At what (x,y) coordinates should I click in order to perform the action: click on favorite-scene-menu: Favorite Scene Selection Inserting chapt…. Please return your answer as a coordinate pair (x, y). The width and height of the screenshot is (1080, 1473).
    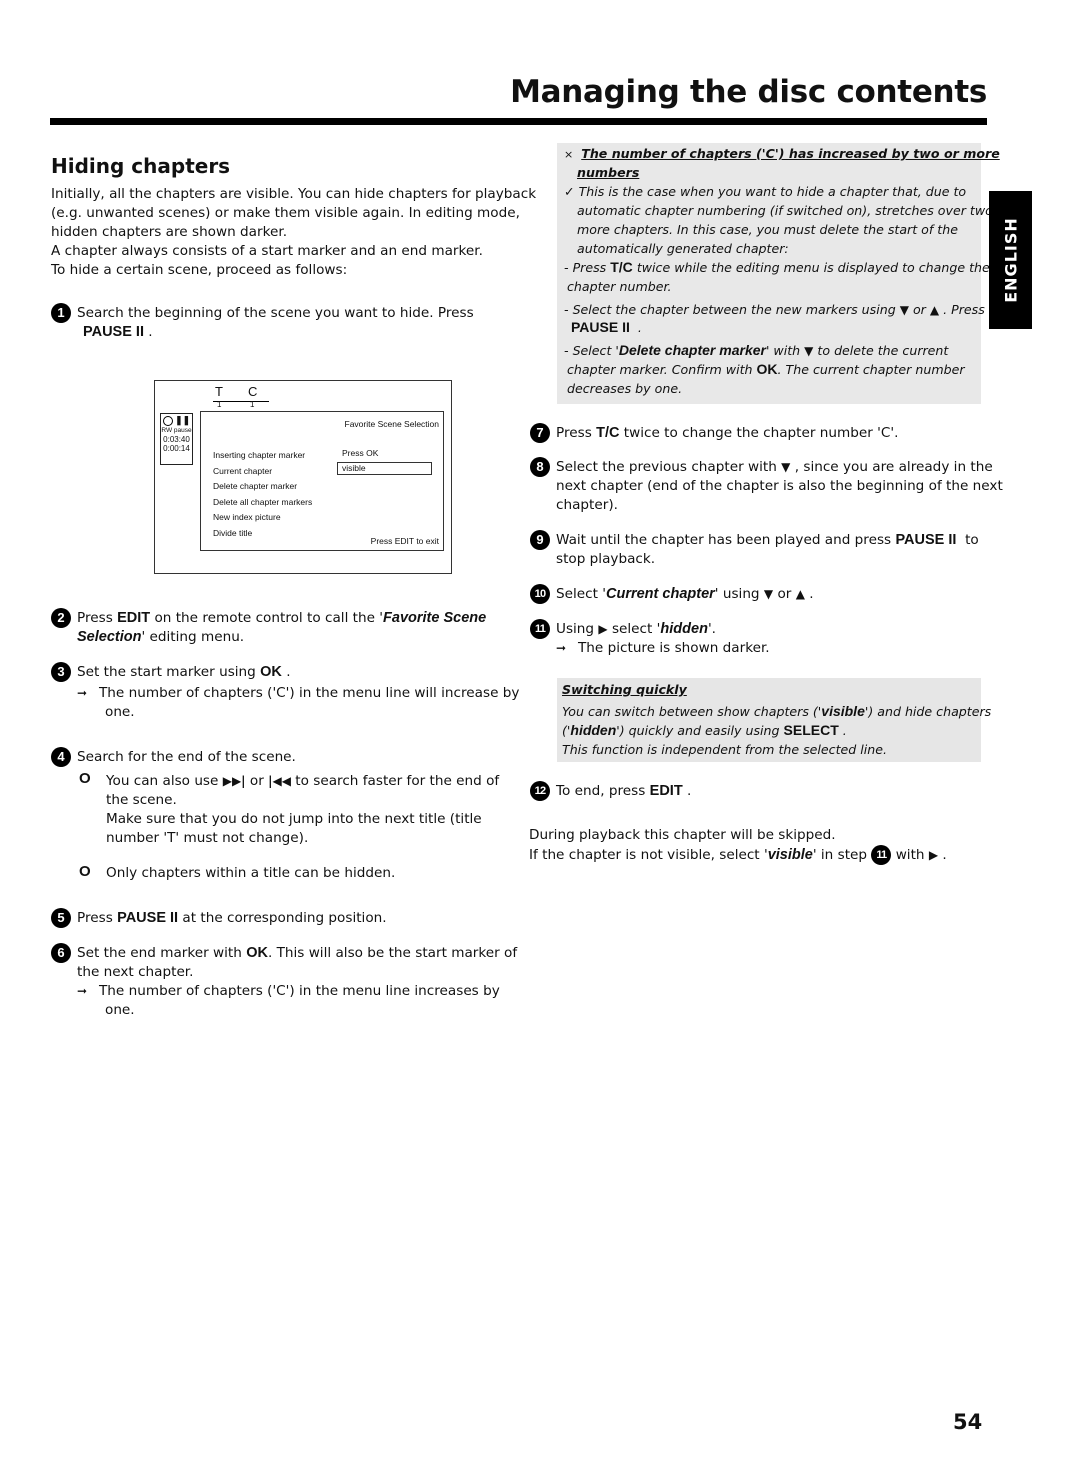
    Looking at the image, I should click on (322, 481).